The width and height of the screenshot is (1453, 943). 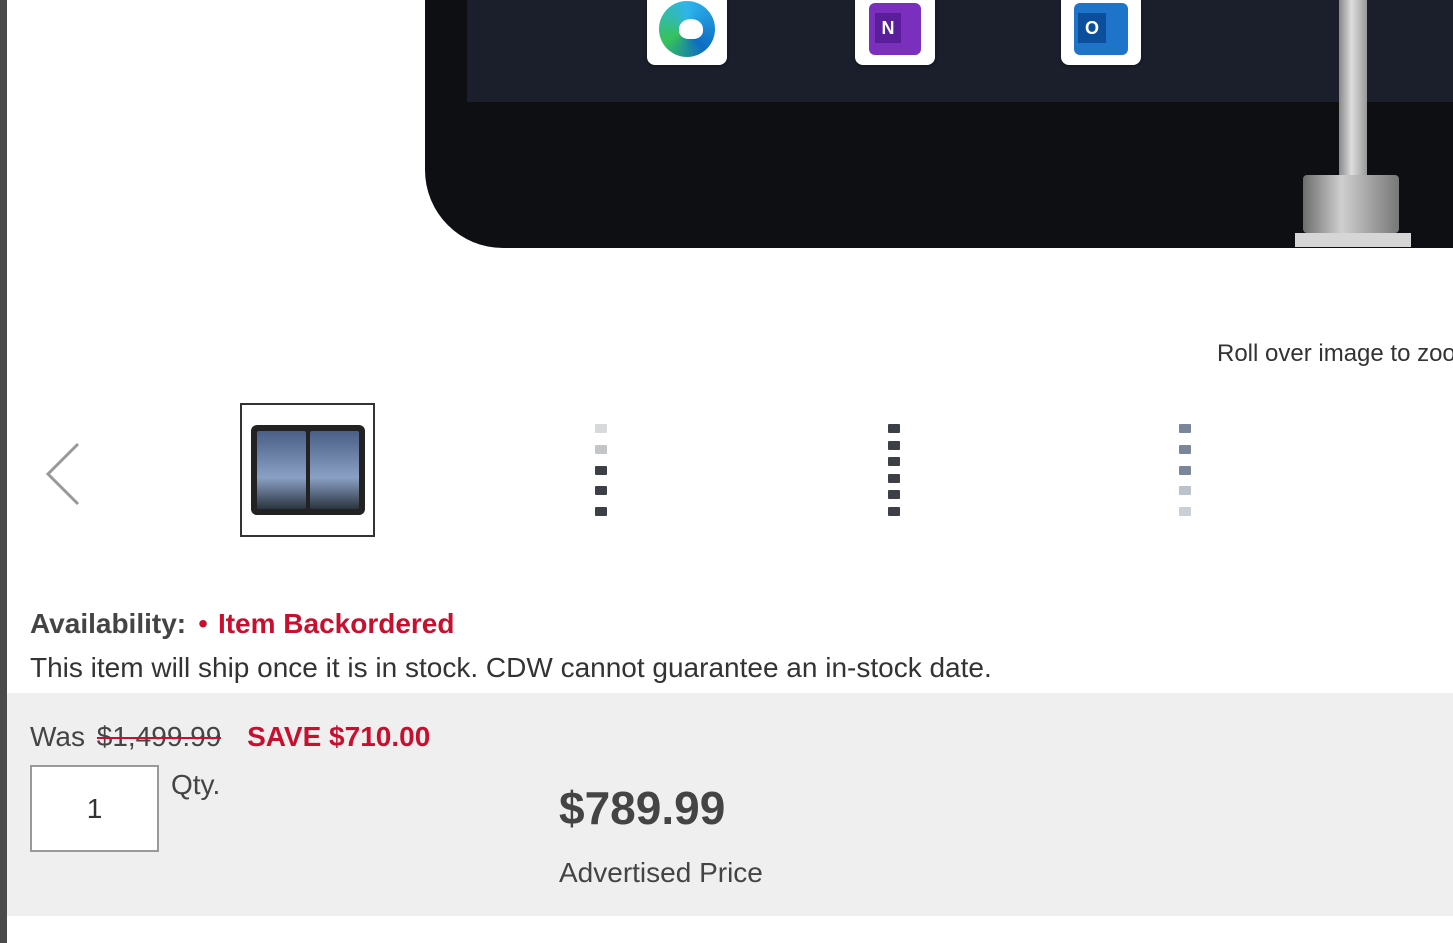 What do you see at coordinates (1353, 90) in the screenshot?
I see `hinge-bar` at bounding box center [1353, 90].